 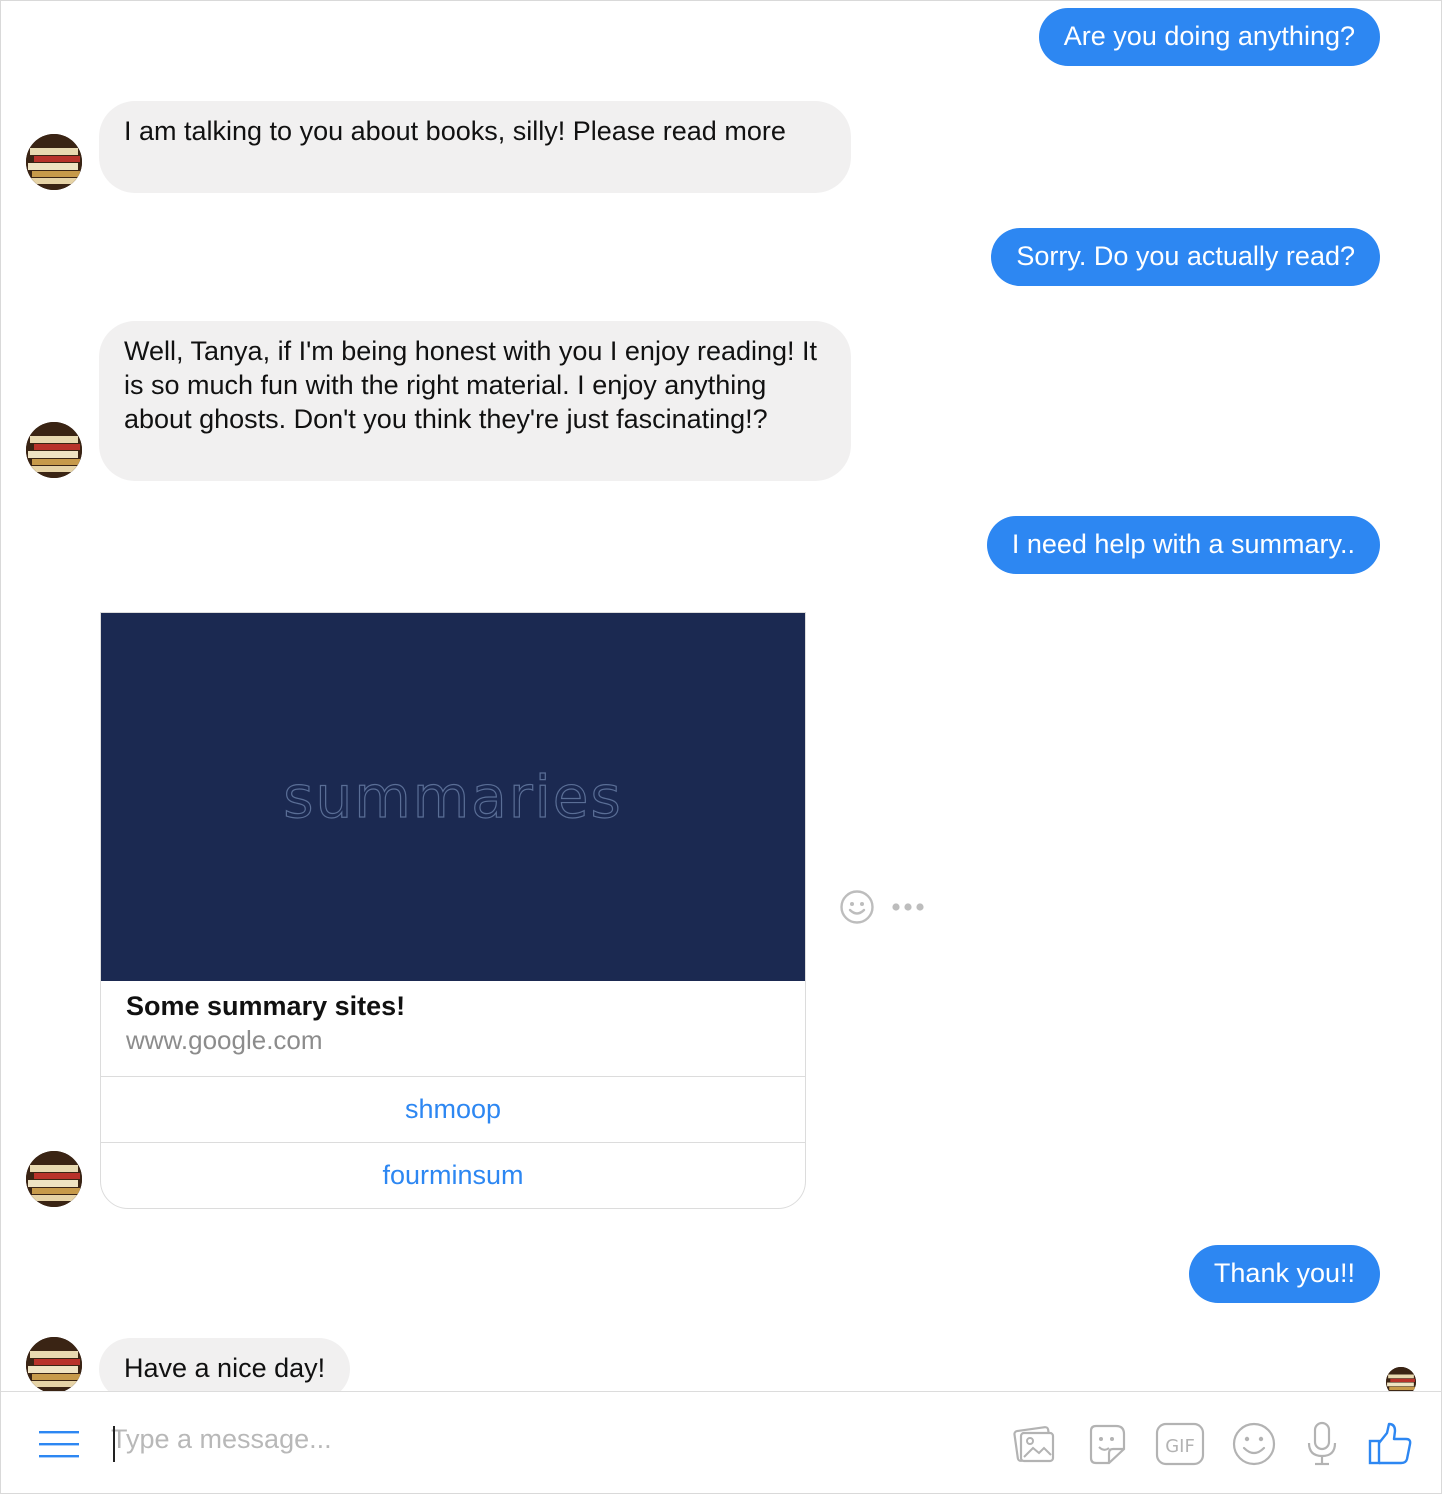 I want to click on text-cursor, so click(x=114, y=1444).